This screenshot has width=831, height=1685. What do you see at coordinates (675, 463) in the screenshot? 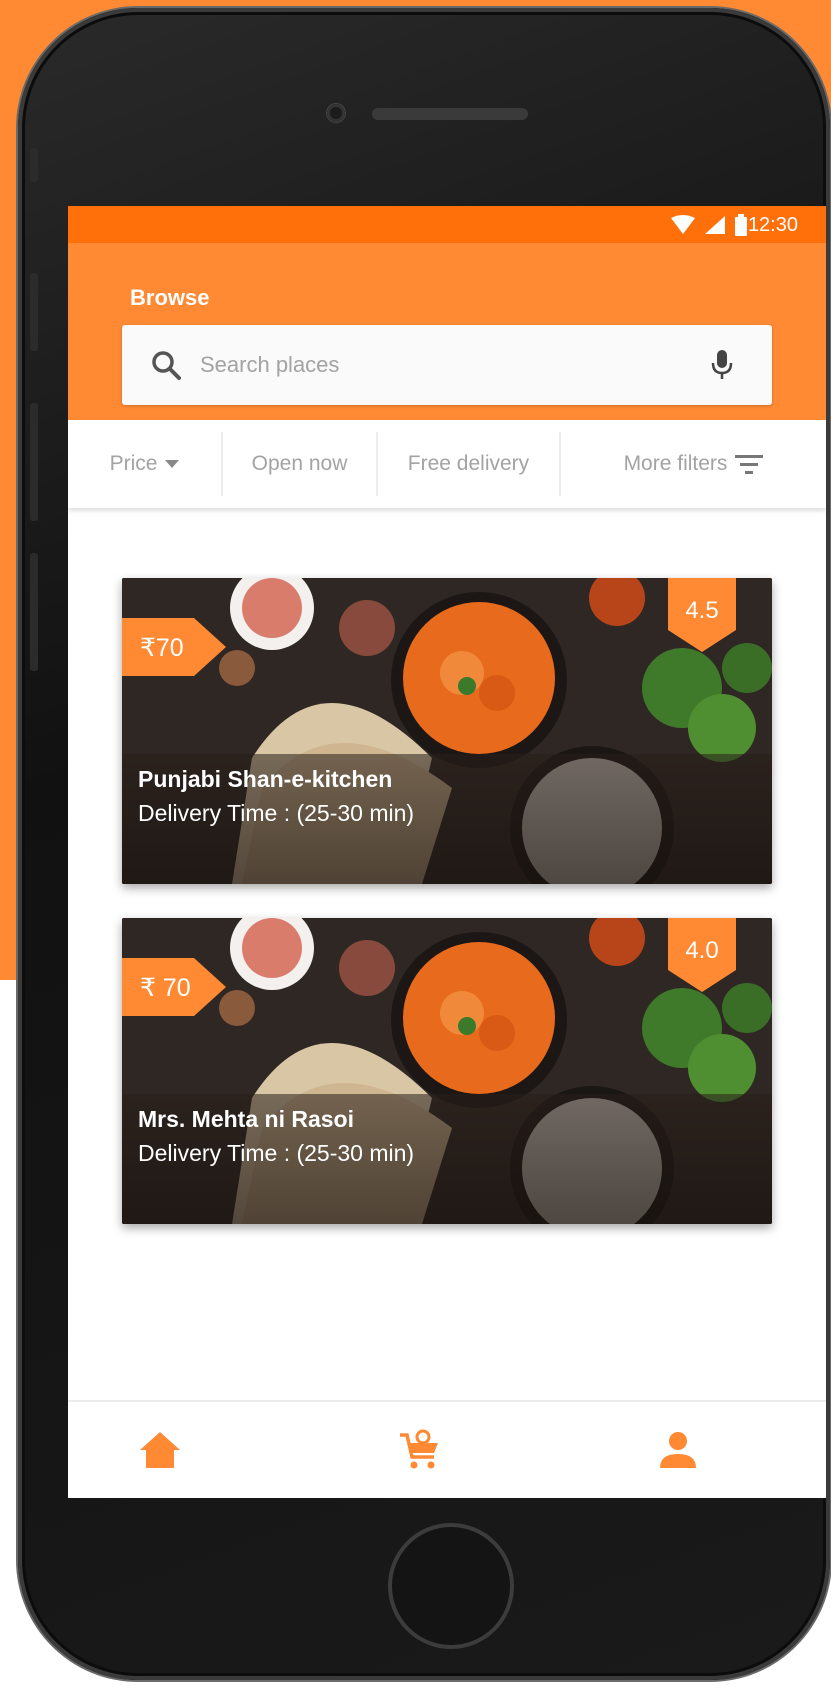
I see `filter-more-label: More filters` at bounding box center [675, 463].